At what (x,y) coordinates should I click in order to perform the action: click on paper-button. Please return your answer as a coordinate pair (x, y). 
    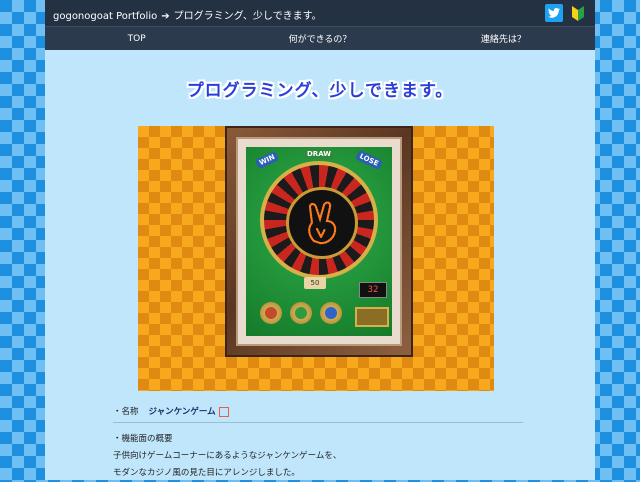
    Looking at the image, I should click on (331, 313).